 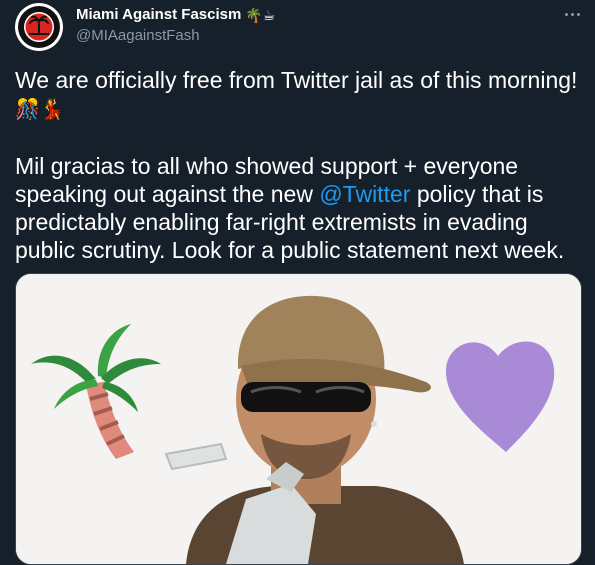 What do you see at coordinates (566, 14) in the screenshot?
I see `more-horizontal-icon` at bounding box center [566, 14].